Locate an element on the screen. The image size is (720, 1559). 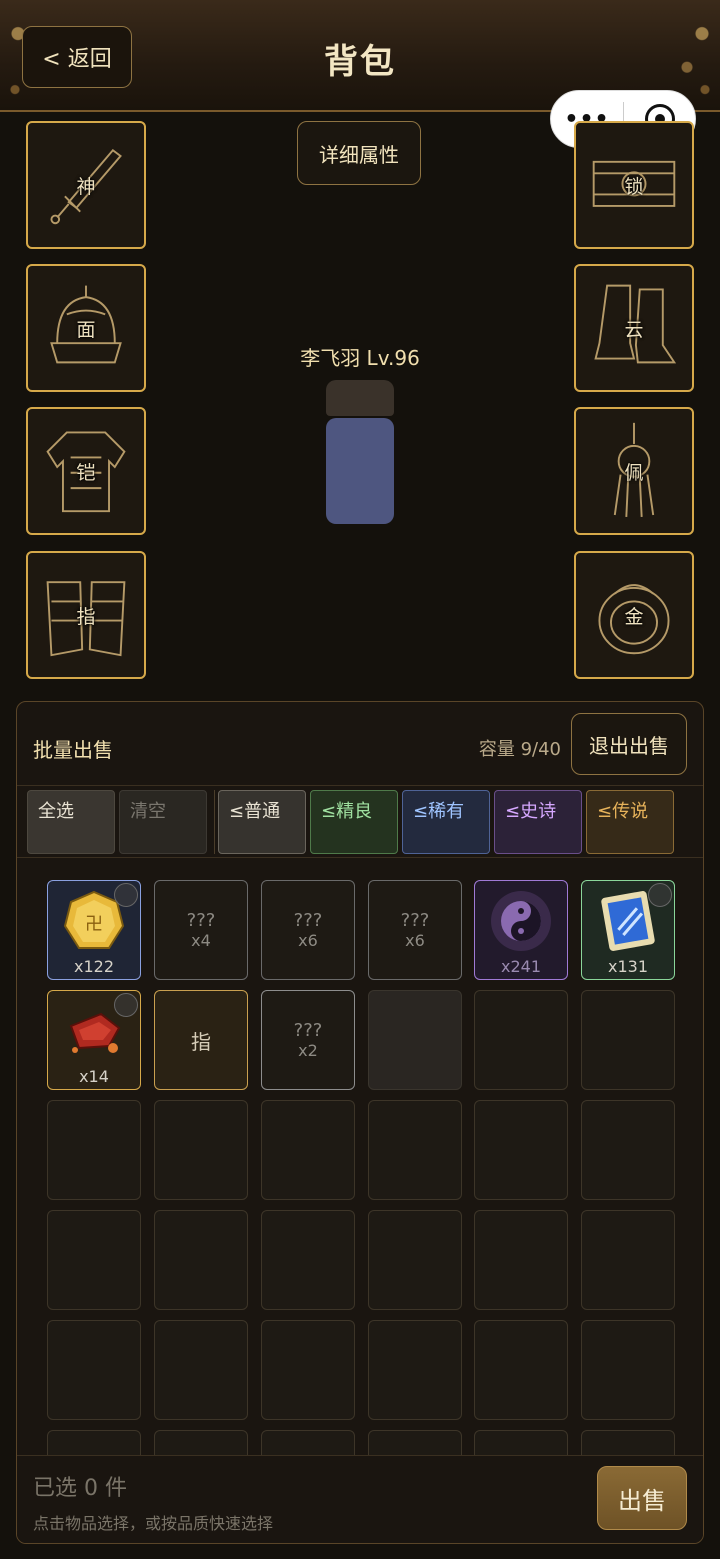
select-all-button: 全选 is located at coordinates (71, 822).